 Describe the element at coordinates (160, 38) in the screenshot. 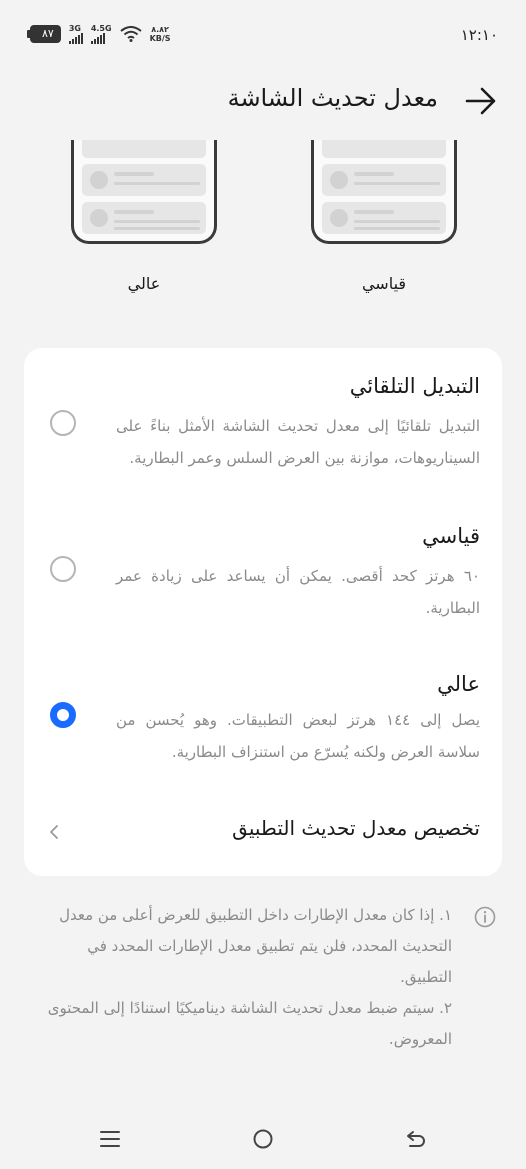

I see `network-speed-unit: KB/S` at that location.